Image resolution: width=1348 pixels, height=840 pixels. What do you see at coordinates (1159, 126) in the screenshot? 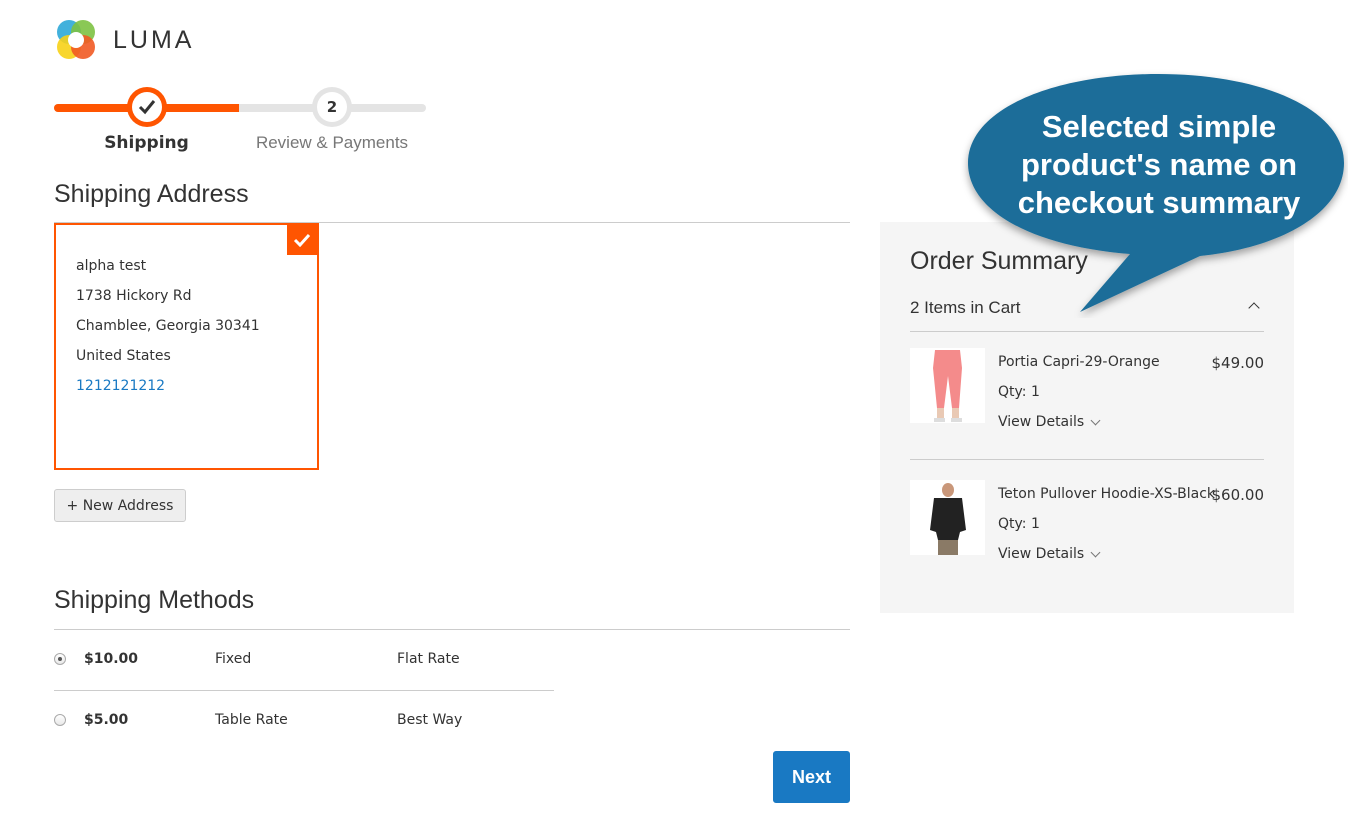
I see `callout-line: Selected simple` at bounding box center [1159, 126].